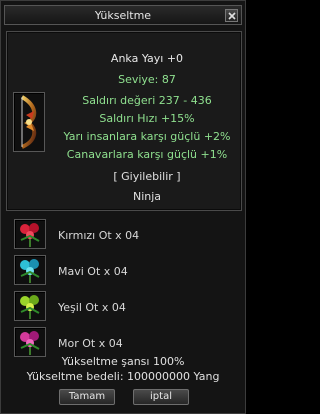 Image resolution: width=320 pixels, height=414 pixels. I want to click on upgrade-chance: Yükseltme şansı 100%, so click(123, 361).